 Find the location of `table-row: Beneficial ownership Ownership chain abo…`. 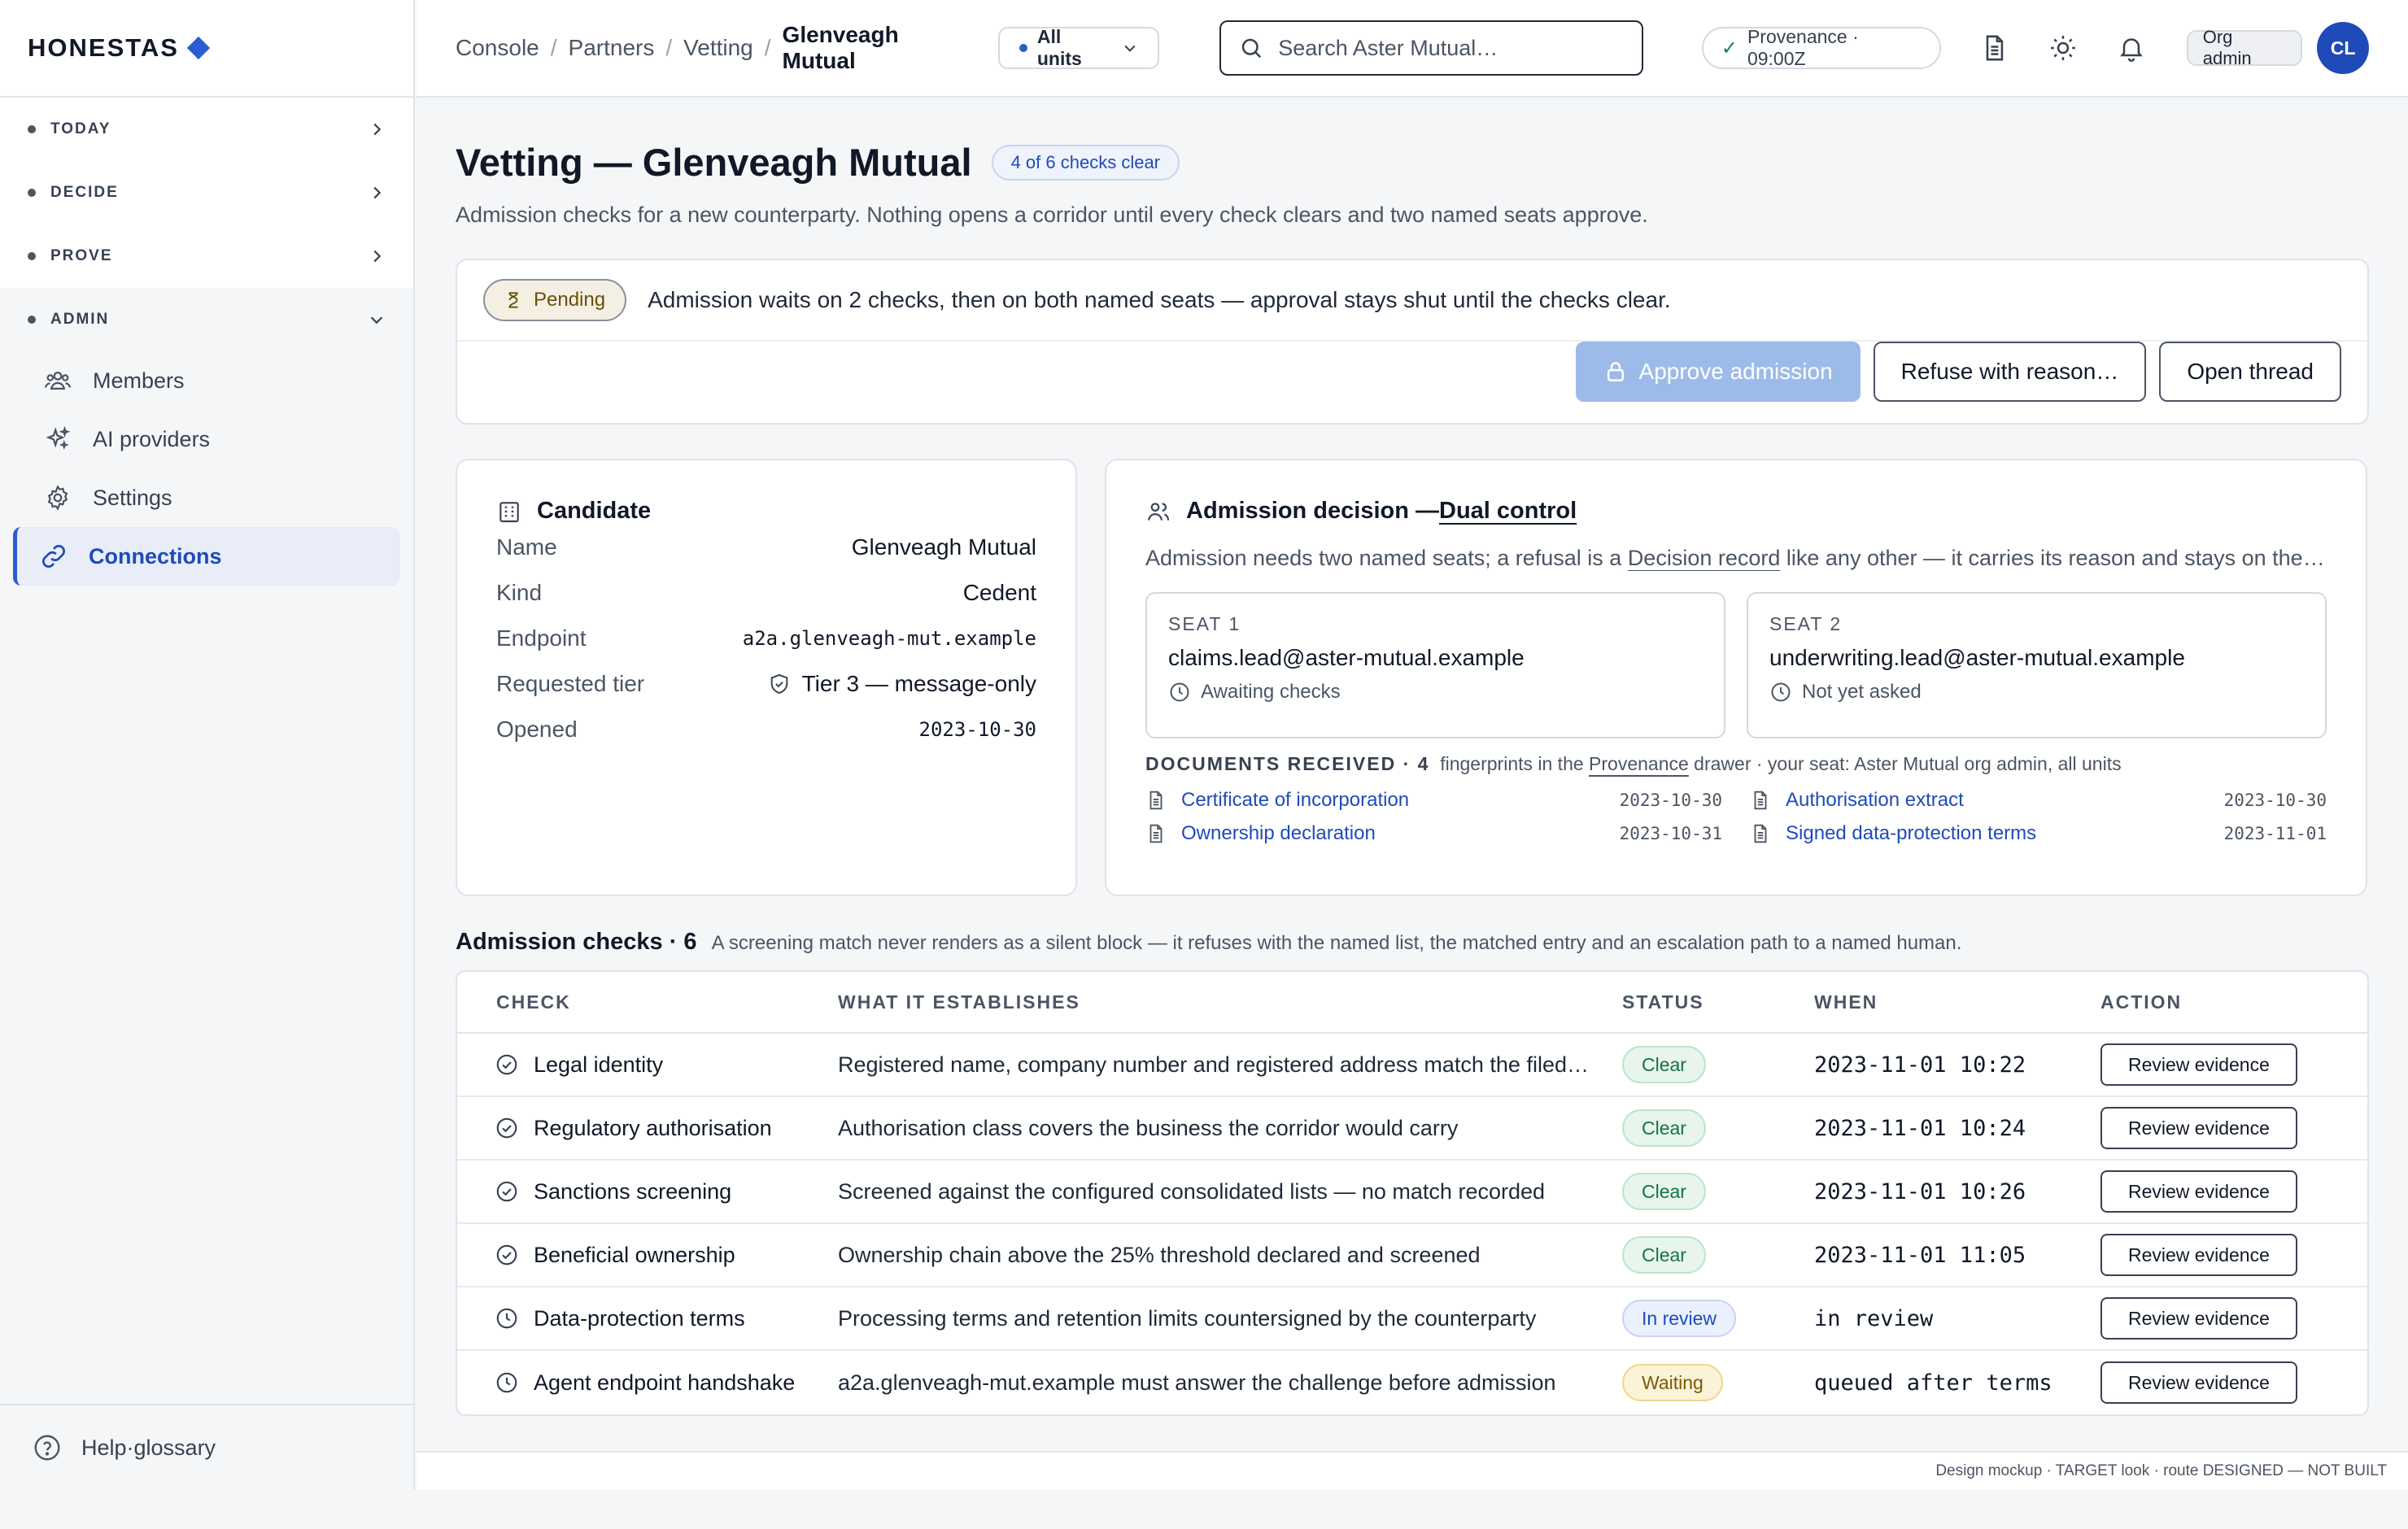

table-row: Beneficial ownership Ownership chain abo… is located at coordinates (1412, 1255).